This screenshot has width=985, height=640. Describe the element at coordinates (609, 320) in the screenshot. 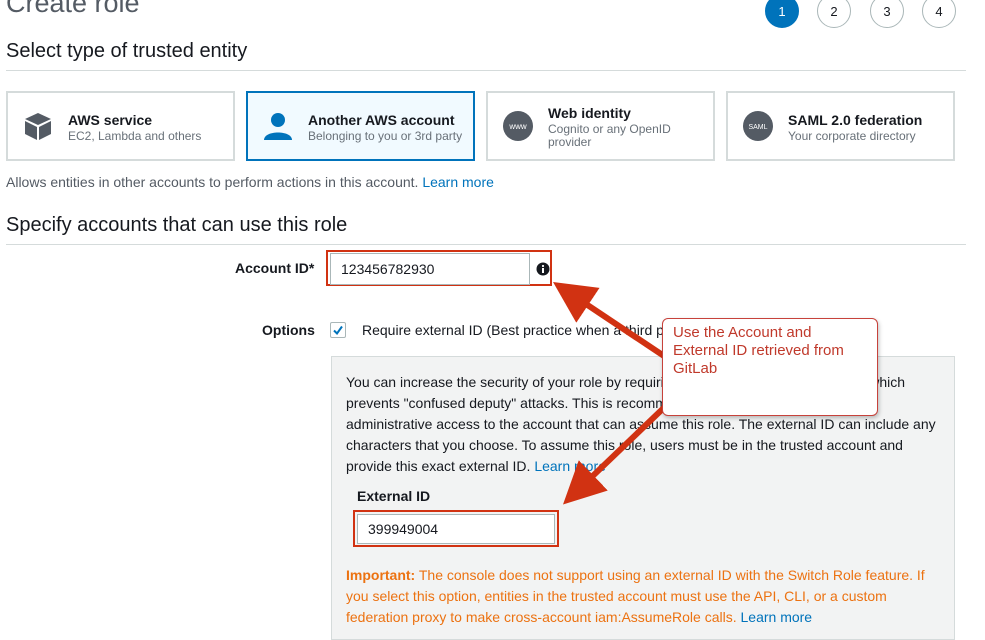

I see `arrow-to-account-id` at that location.